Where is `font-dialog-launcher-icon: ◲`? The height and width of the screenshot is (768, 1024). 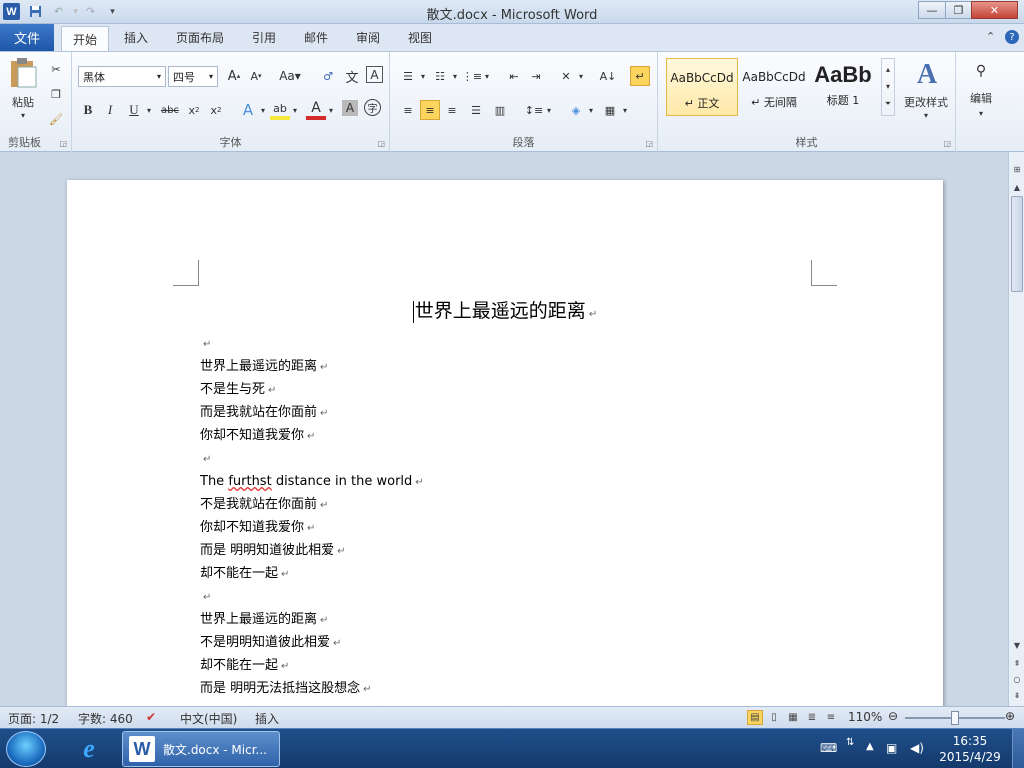 font-dialog-launcher-icon: ◲ is located at coordinates (381, 143).